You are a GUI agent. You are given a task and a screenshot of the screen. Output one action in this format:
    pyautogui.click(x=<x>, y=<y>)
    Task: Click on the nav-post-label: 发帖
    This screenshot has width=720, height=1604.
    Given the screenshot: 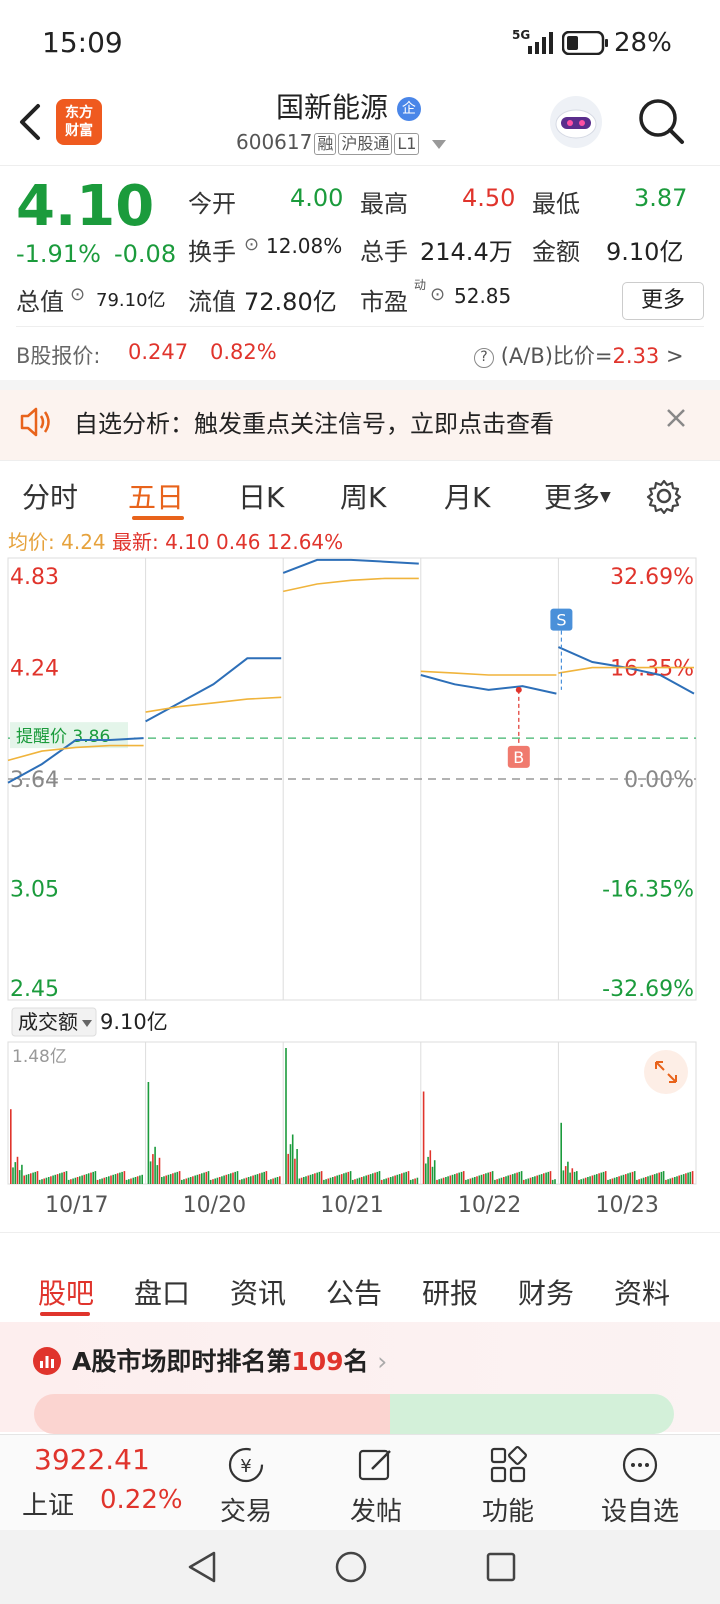 What is the action you would take?
    pyautogui.click(x=375, y=1512)
    